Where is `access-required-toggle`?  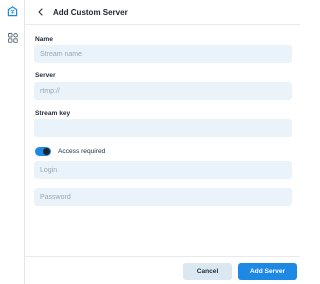 access-required-toggle is located at coordinates (43, 151).